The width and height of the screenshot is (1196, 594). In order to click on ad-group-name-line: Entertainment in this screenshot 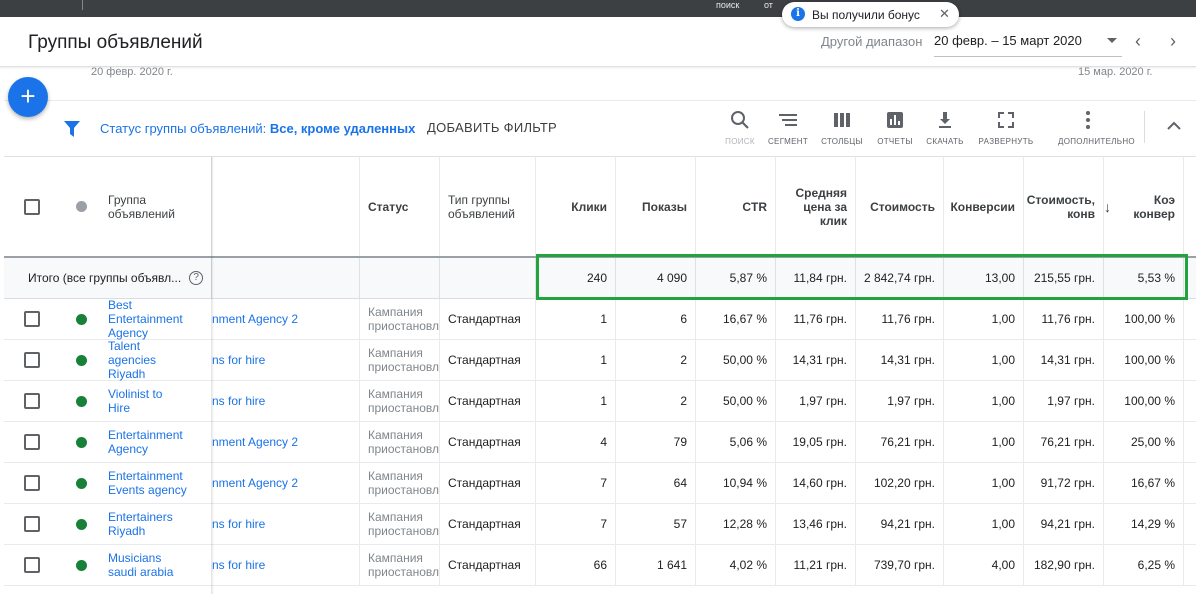, I will do `click(145, 435)`.